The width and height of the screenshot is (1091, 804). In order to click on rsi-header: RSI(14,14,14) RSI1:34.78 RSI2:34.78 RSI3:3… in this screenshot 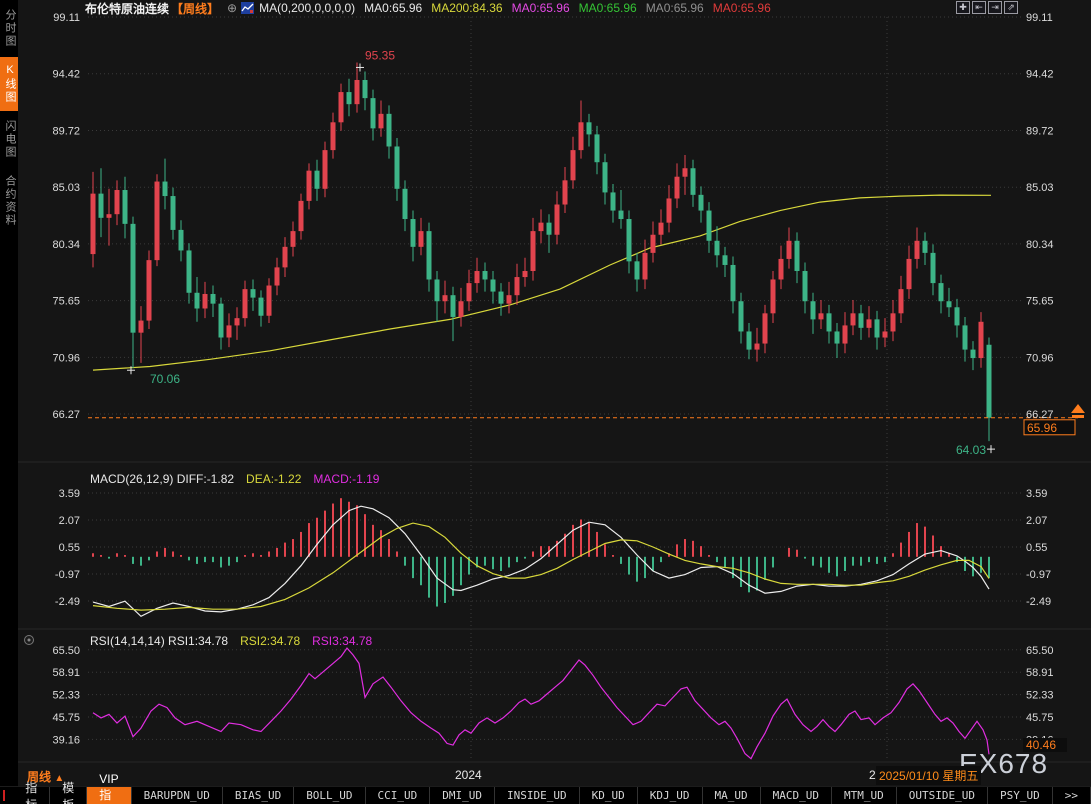, I will do `click(231, 641)`.